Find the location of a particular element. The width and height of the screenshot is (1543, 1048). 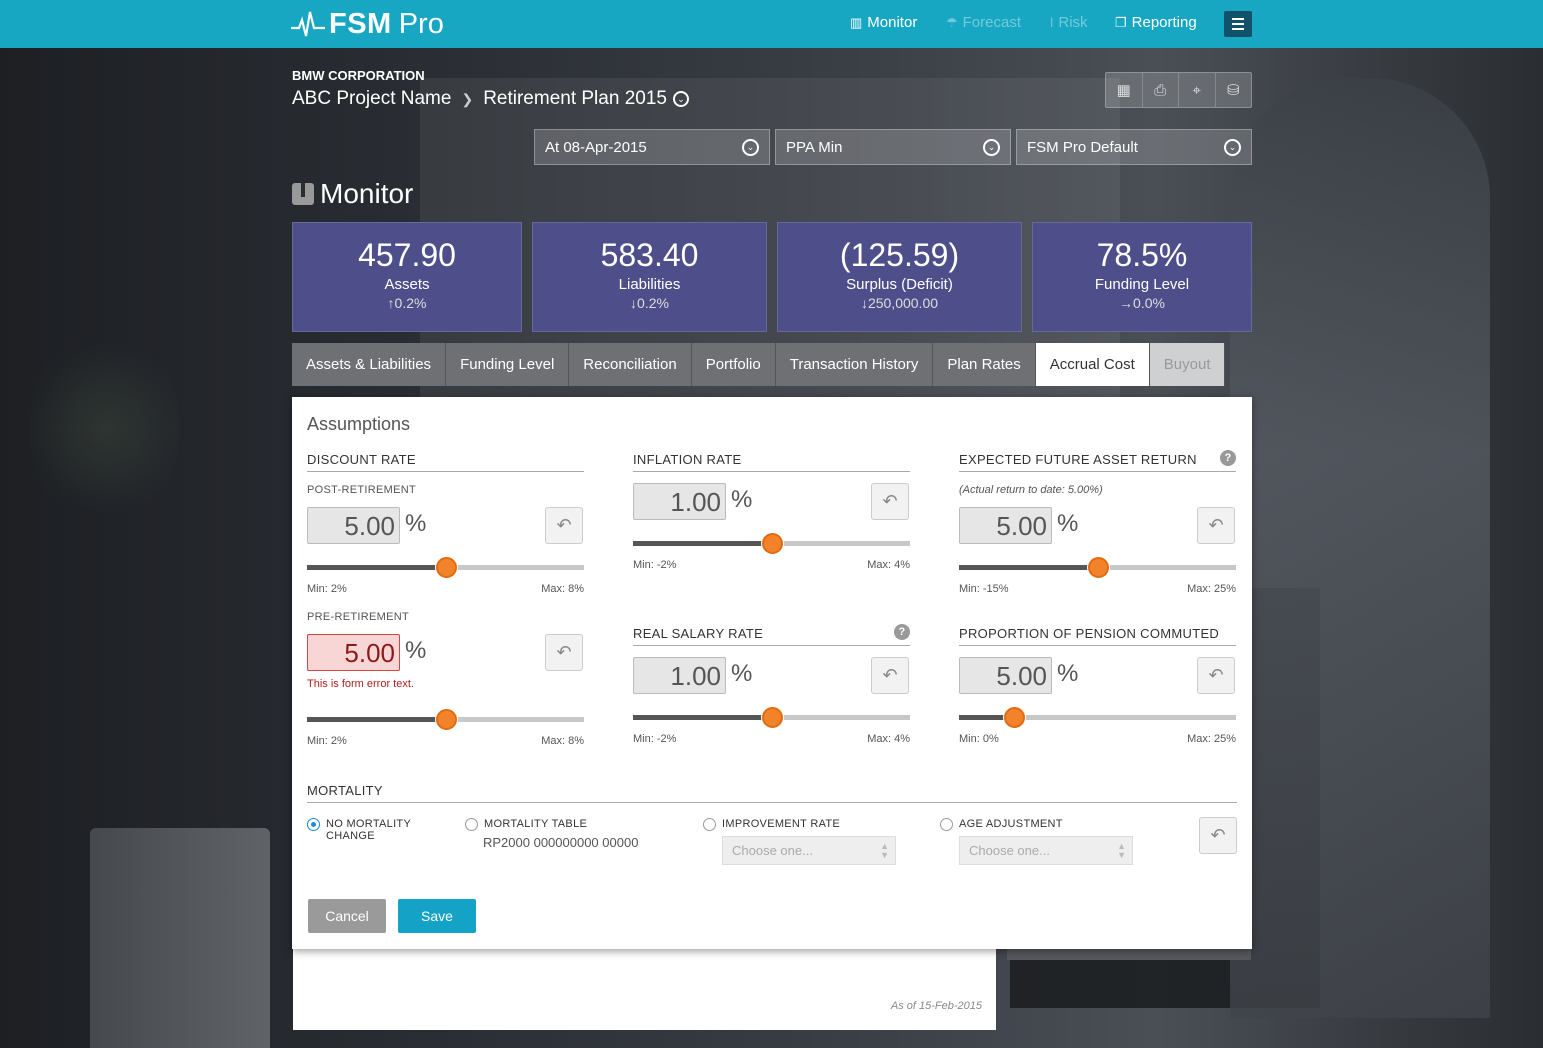

pre-retirement-input: 5.00 is located at coordinates (353, 652).